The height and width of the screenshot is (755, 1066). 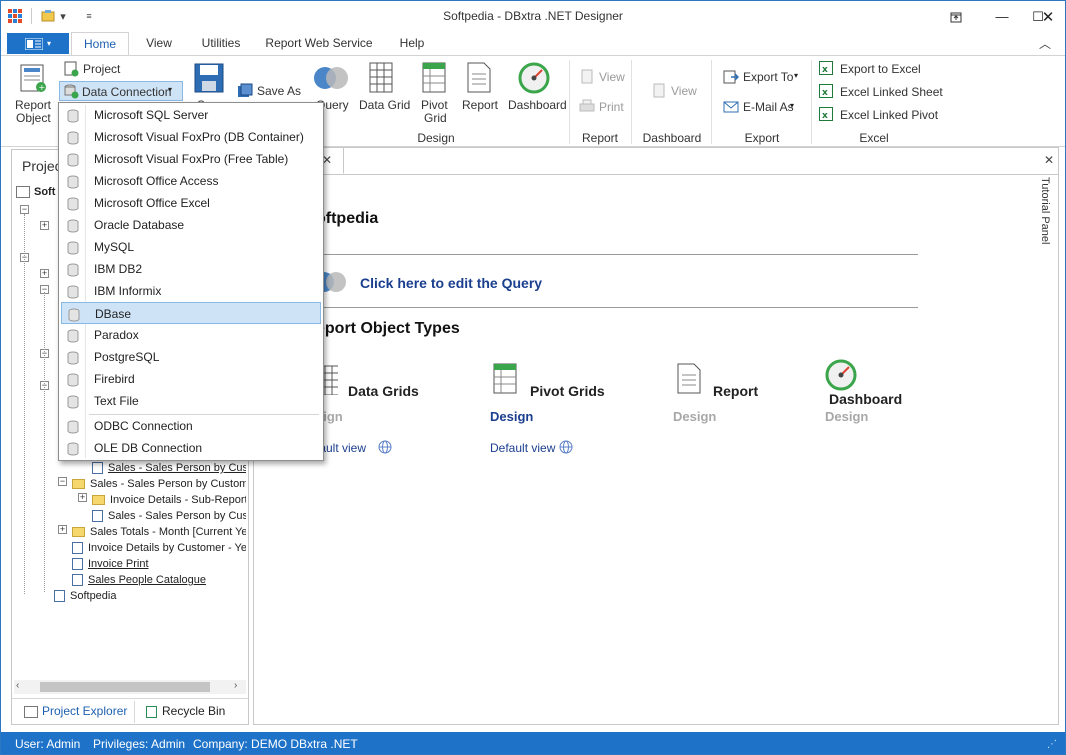 What do you see at coordinates (191, 357) in the screenshot?
I see `menu-item-postgresql: PostgreSQL` at bounding box center [191, 357].